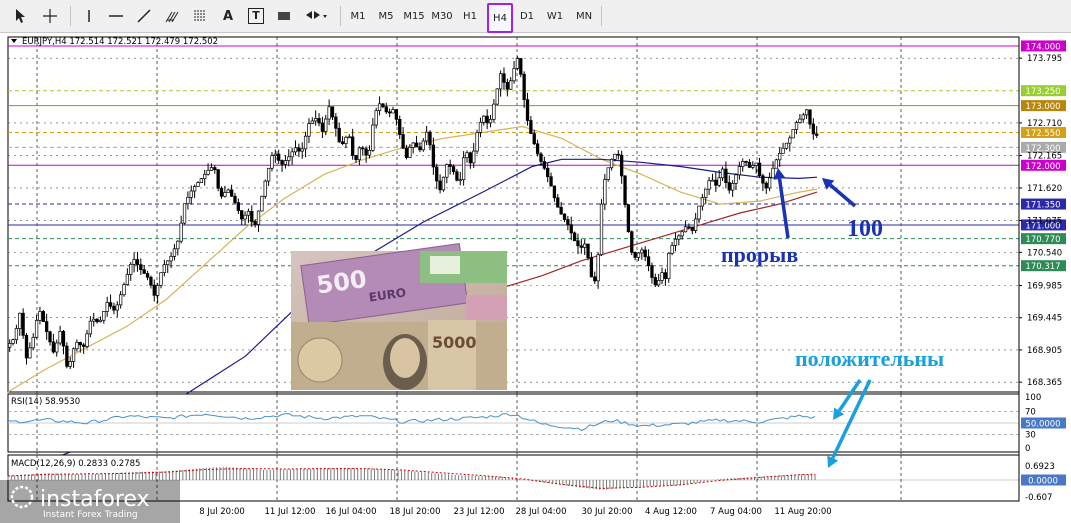 This screenshot has width=1071, height=523. Describe the element at coordinates (50, 16) in the screenshot. I see `crosshair-icon` at that location.